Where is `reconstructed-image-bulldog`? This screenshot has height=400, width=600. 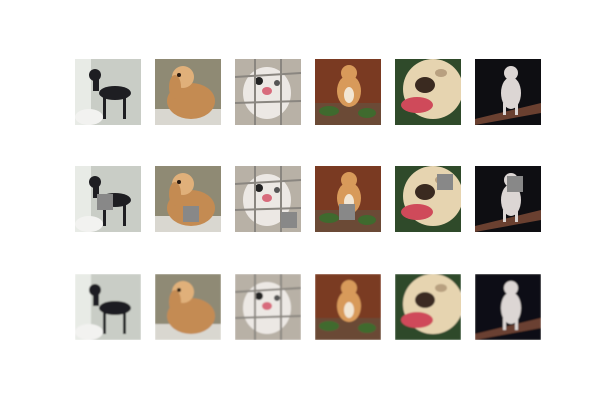 reconstructed-image-bulldog is located at coordinates (428, 307).